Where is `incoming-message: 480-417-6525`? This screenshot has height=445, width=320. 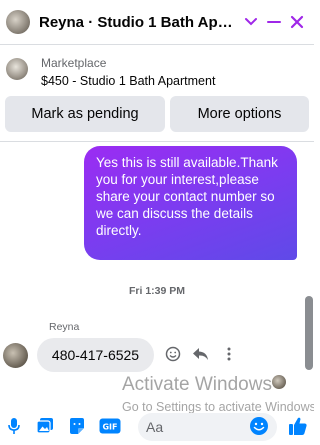 incoming-message: 480-417-6525 is located at coordinates (95, 355).